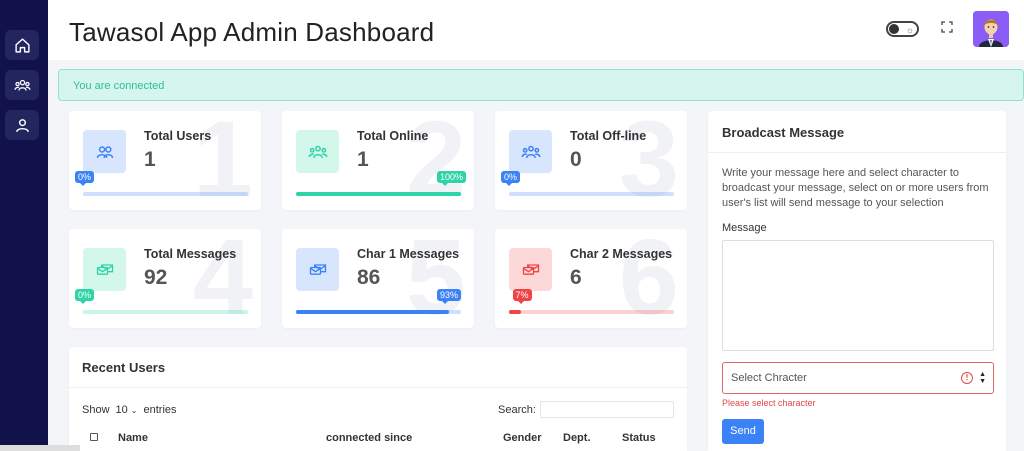 This screenshot has height=451, width=1024. I want to click on column-header-name: Name, so click(133, 438).